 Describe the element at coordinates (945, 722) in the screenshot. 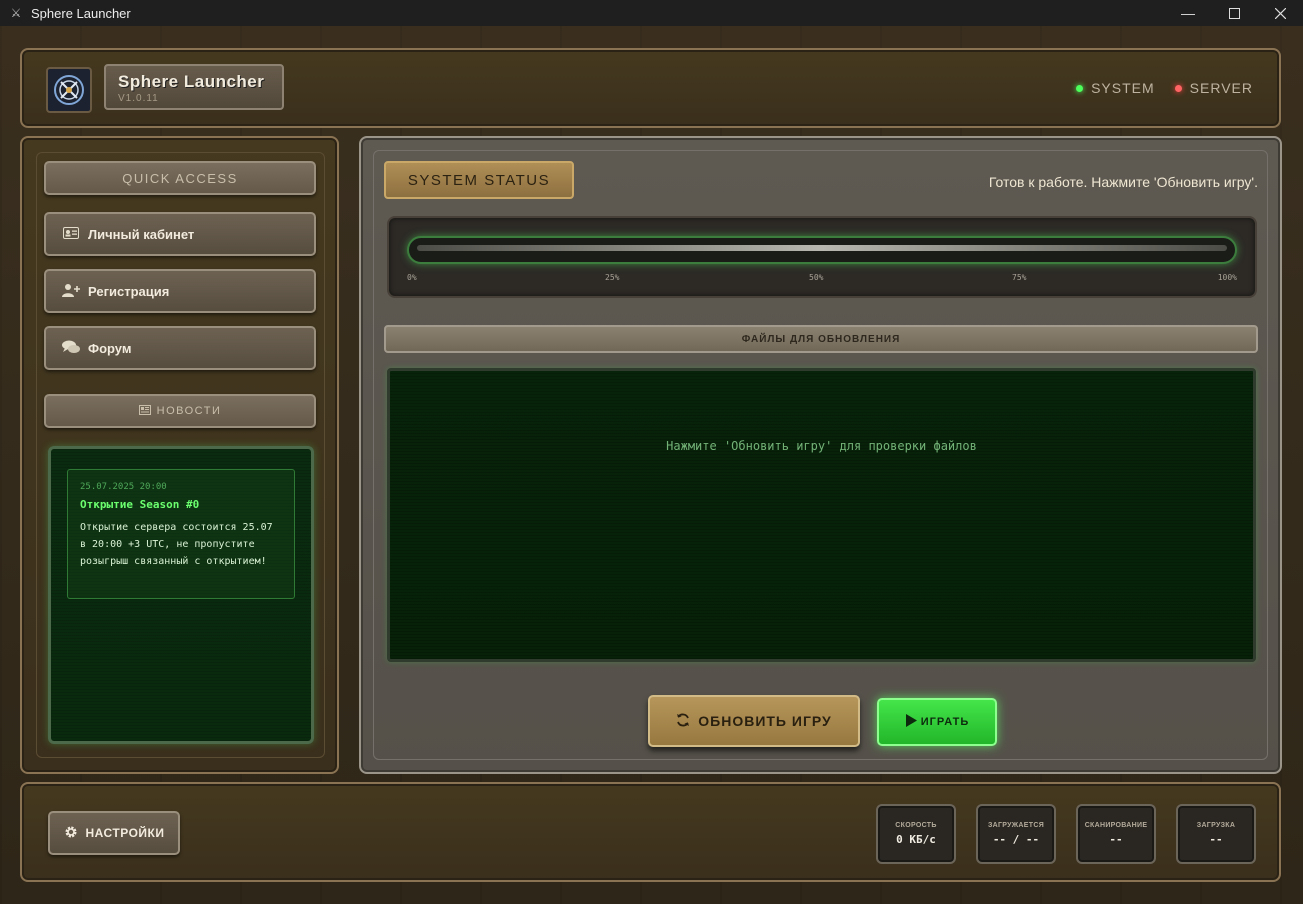

I see `play-label: ИГРАТЬ` at that location.